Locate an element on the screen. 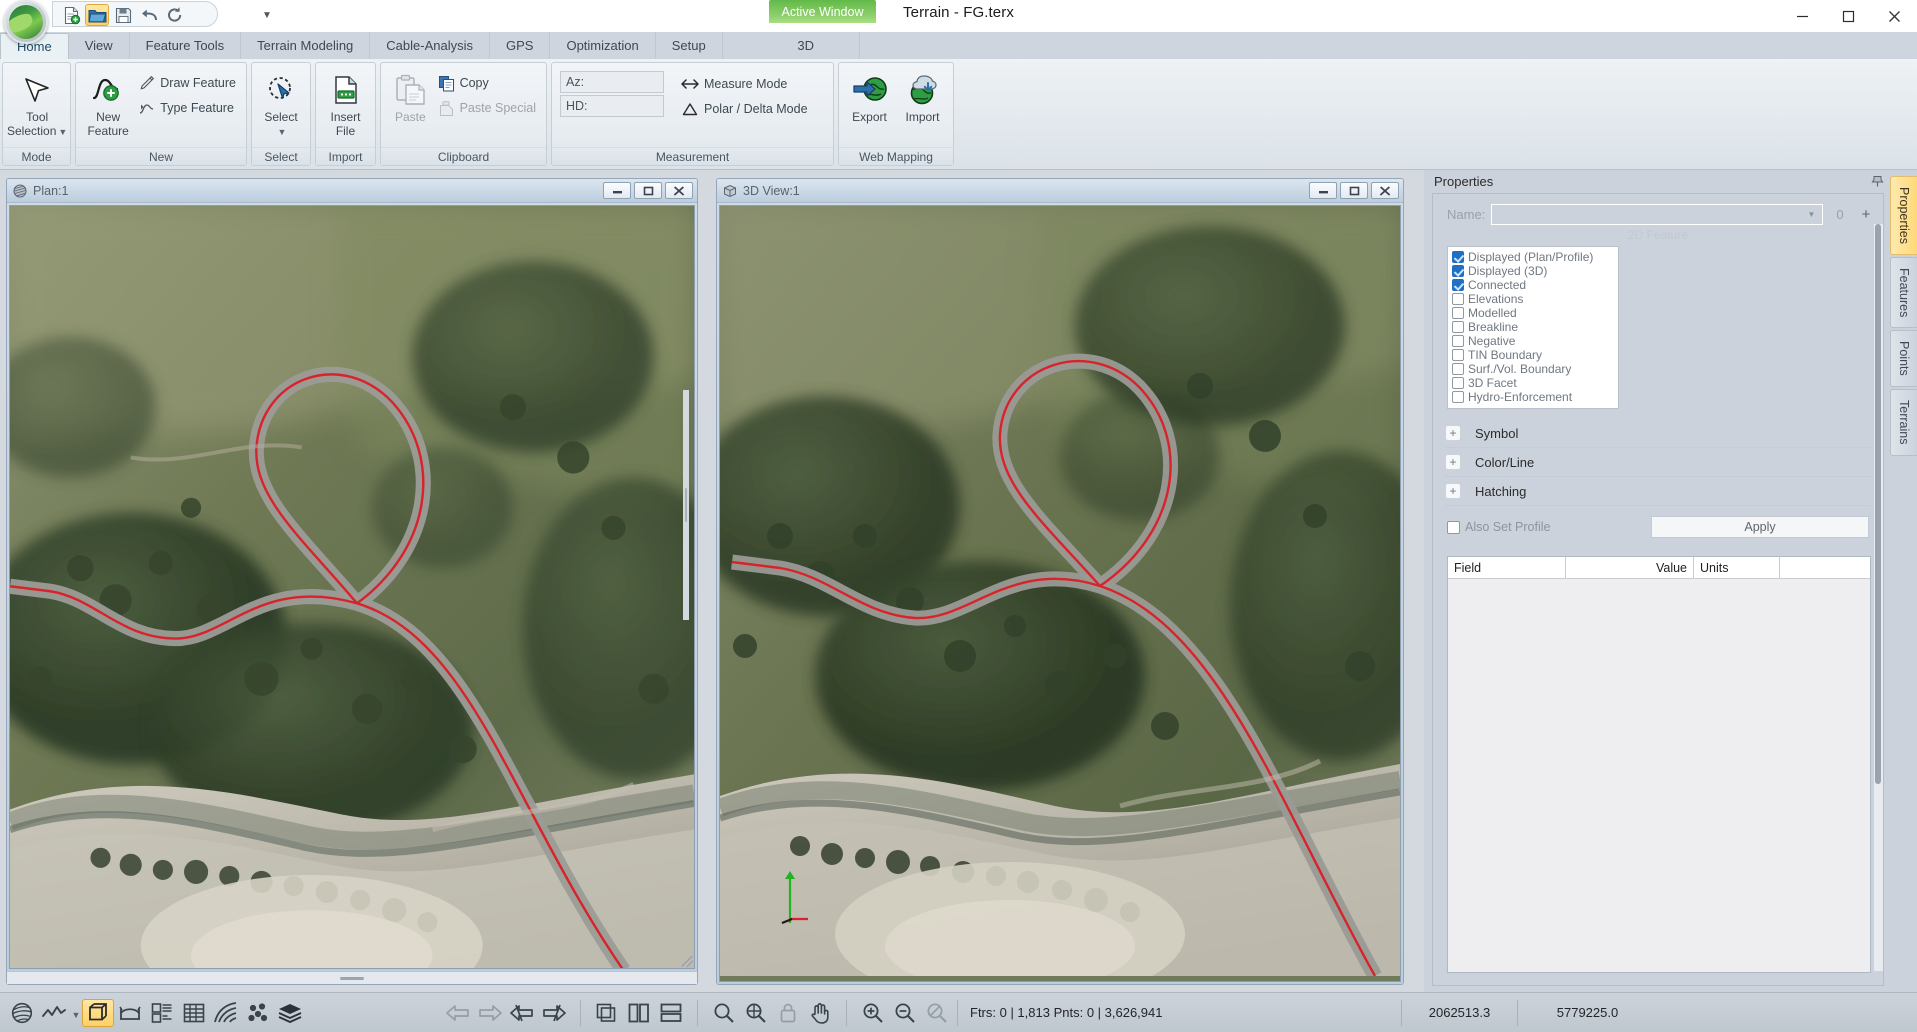 This screenshot has height=1032, width=1917. pan-icon is located at coordinates (820, 1013).